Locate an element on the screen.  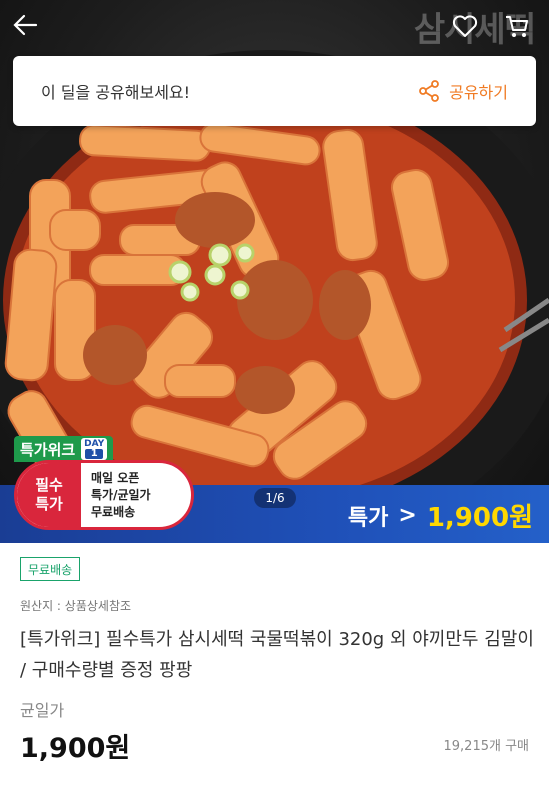
special-price-label: 특가 is located at coordinates (368, 518).